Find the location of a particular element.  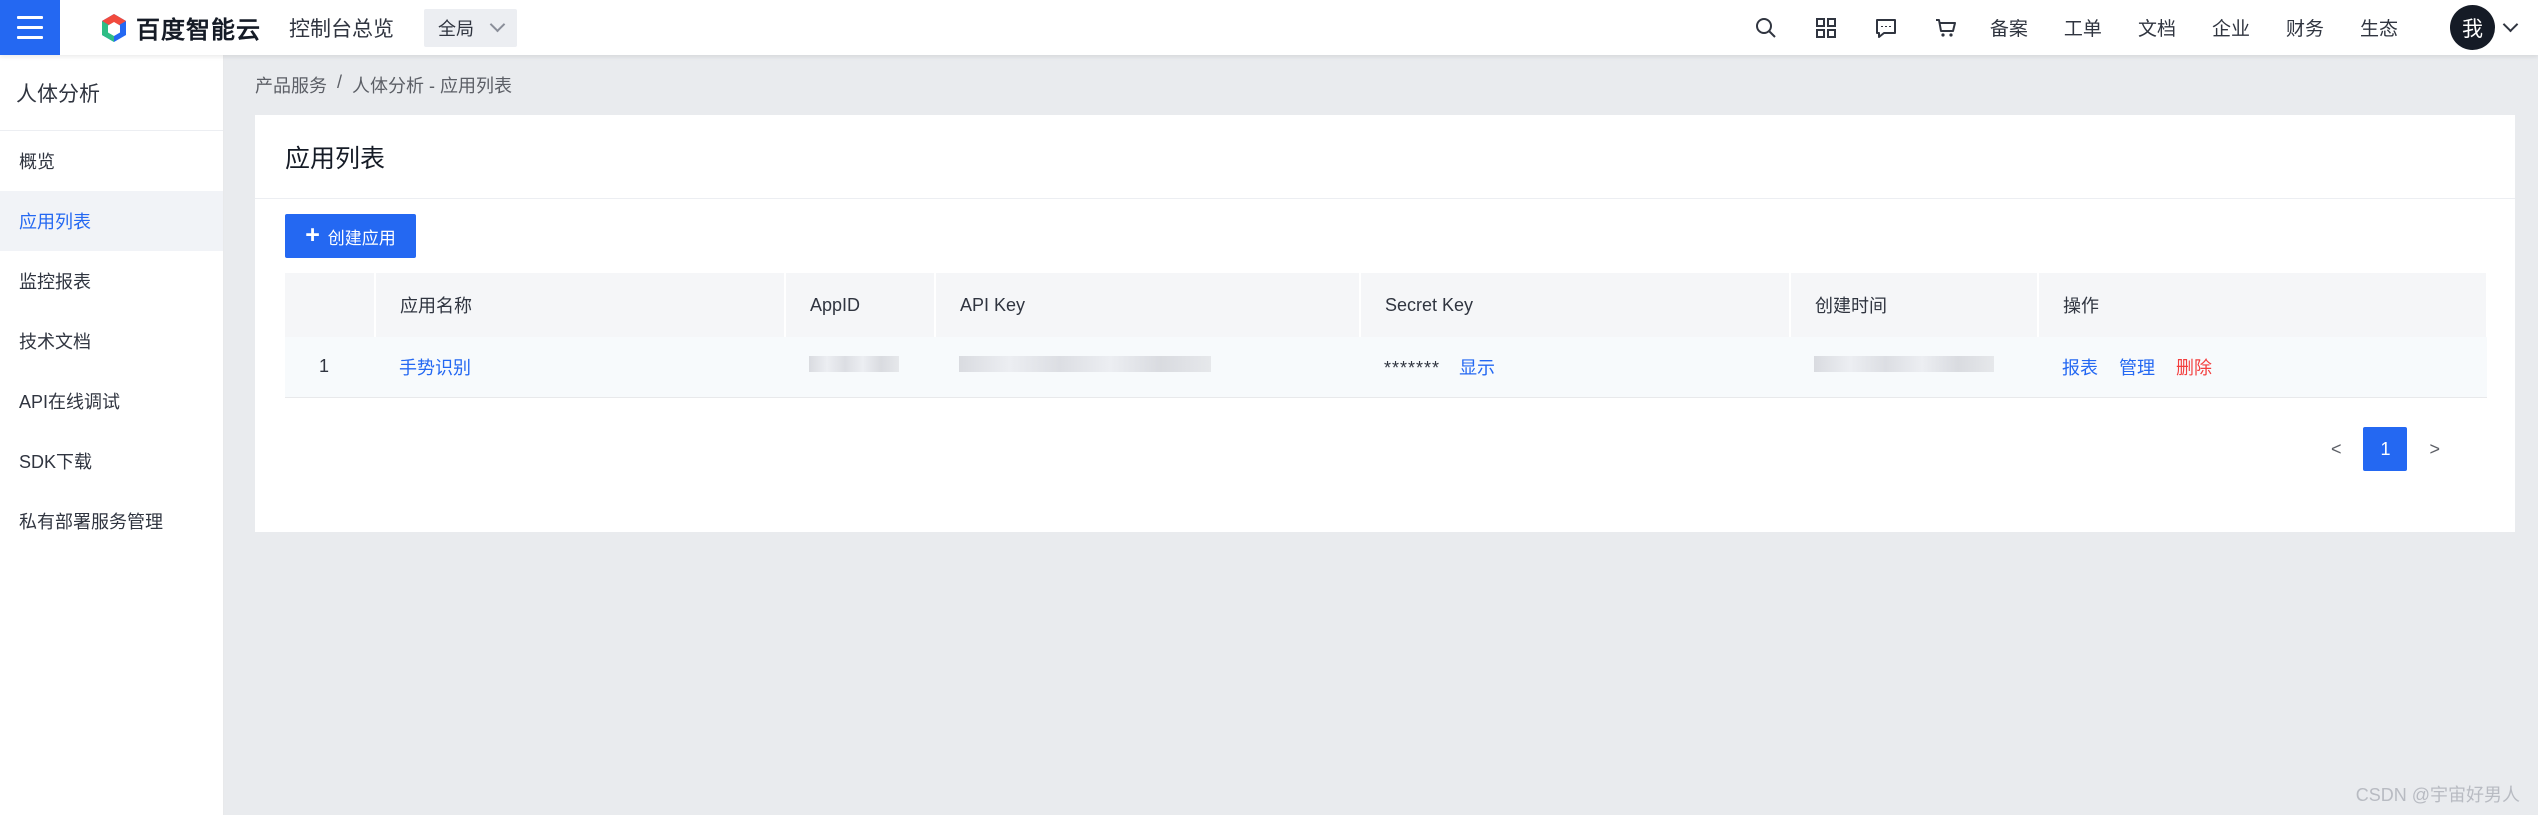

pagination: < 1 > is located at coordinates (2385, 449).